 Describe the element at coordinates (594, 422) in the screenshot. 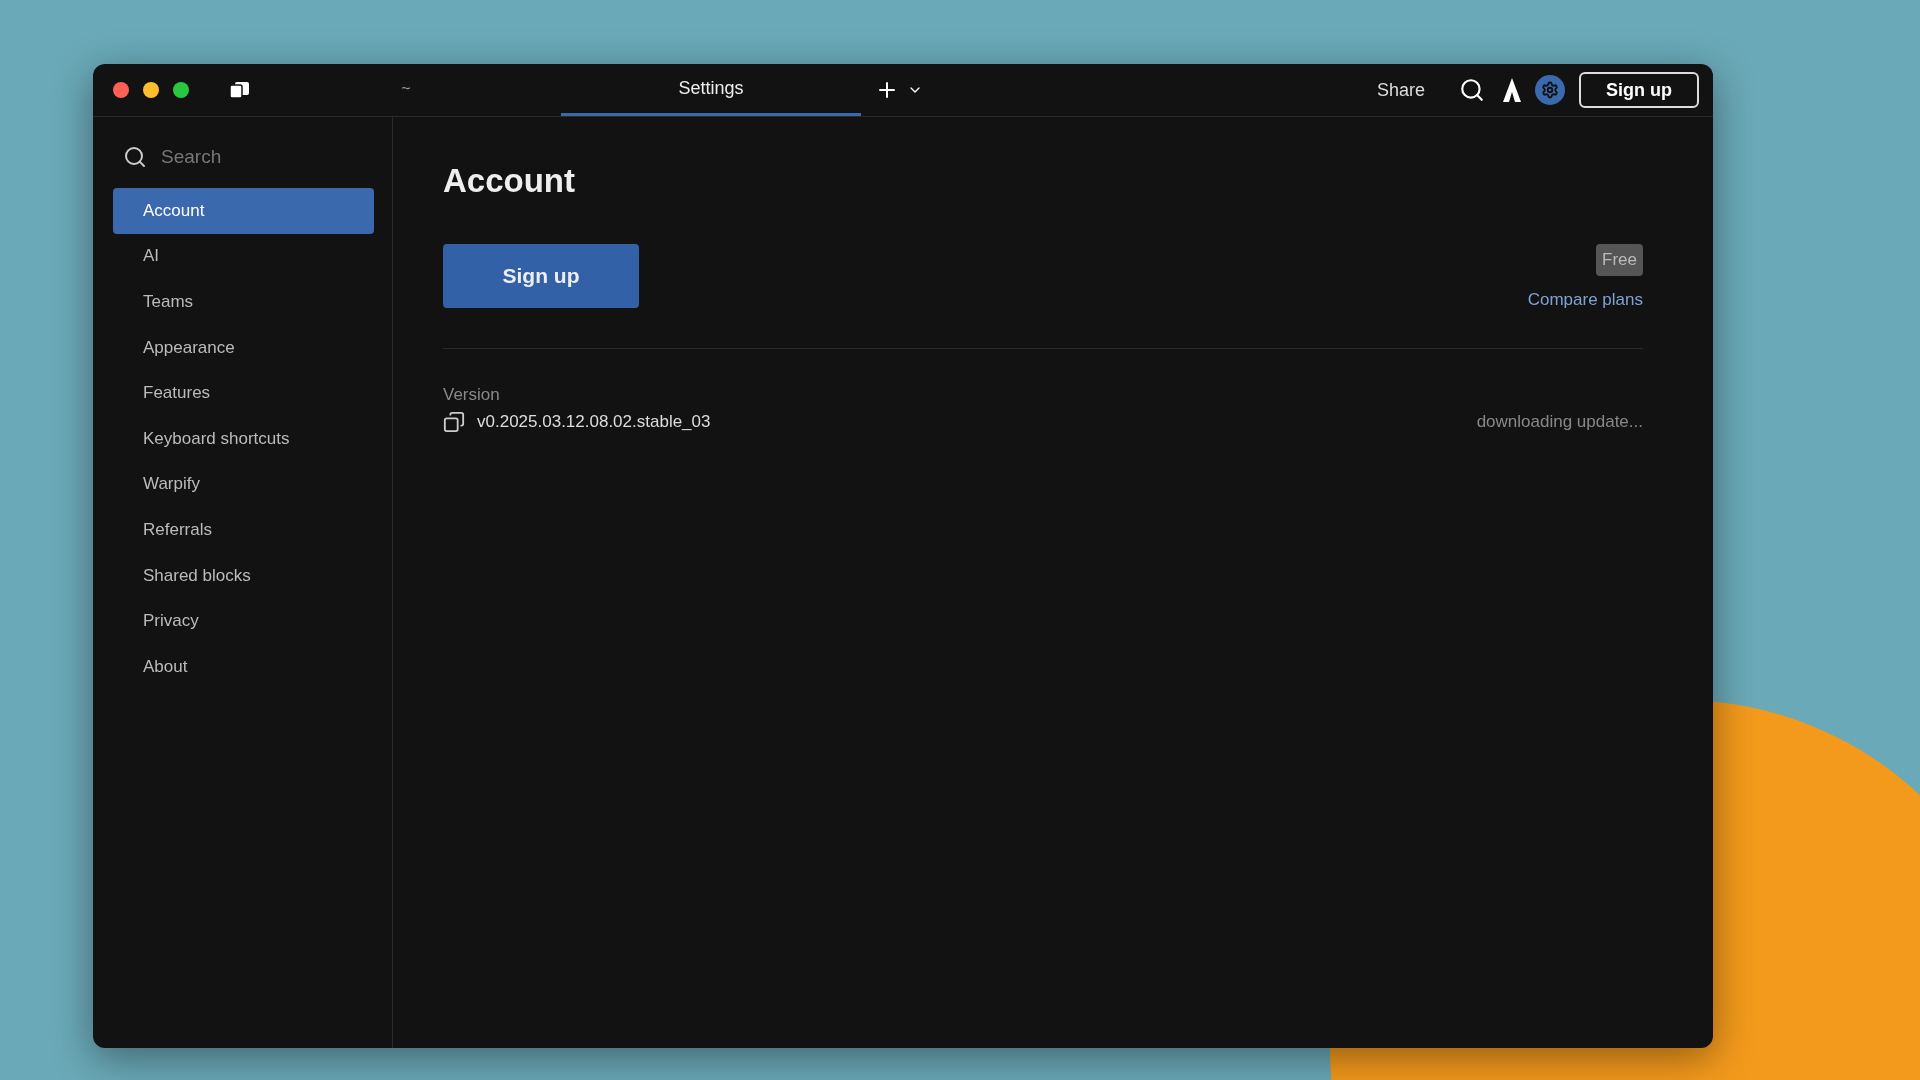

I see `version-text: v0.2025.03.12.08.02.stable_03` at that location.